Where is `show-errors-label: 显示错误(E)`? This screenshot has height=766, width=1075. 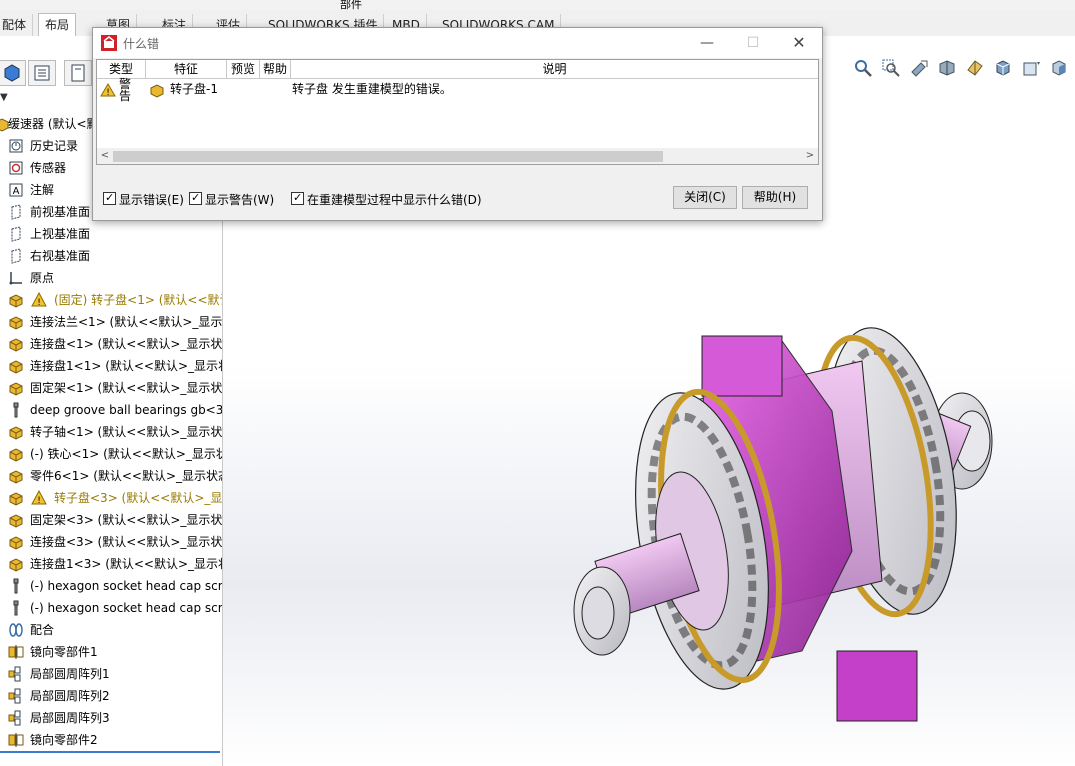
show-errors-label: 显示错误(E) is located at coordinates (151, 200).